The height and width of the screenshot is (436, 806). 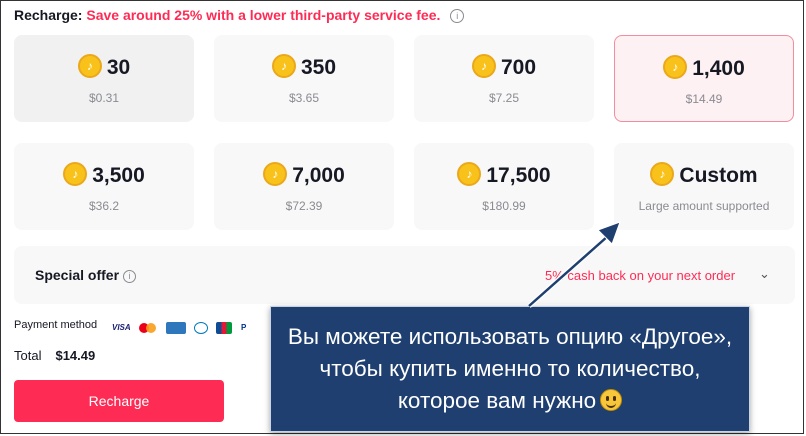 I want to click on payment-icons: VISA P, so click(x=181, y=328).